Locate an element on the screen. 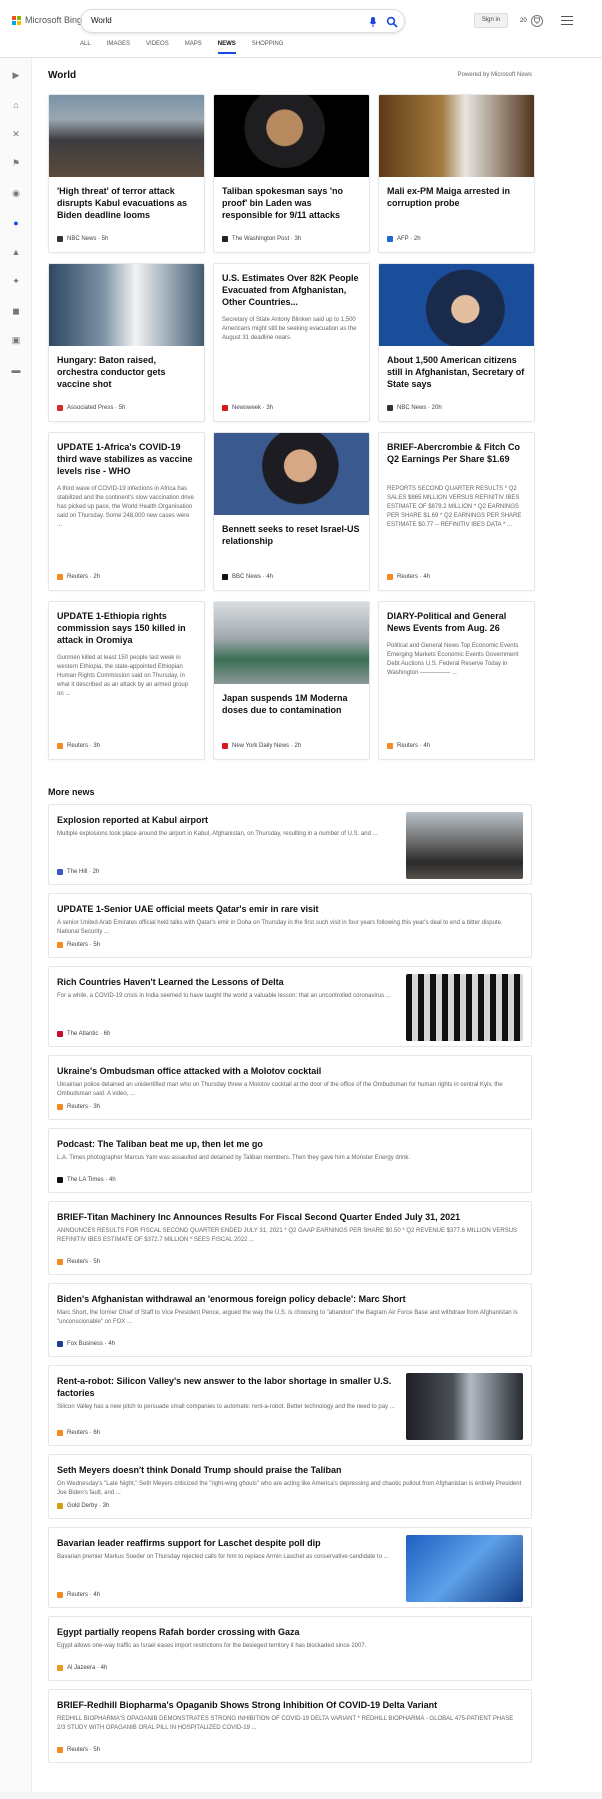 The image size is (602, 1799). tab-news: NEWS is located at coordinates (226, 47).